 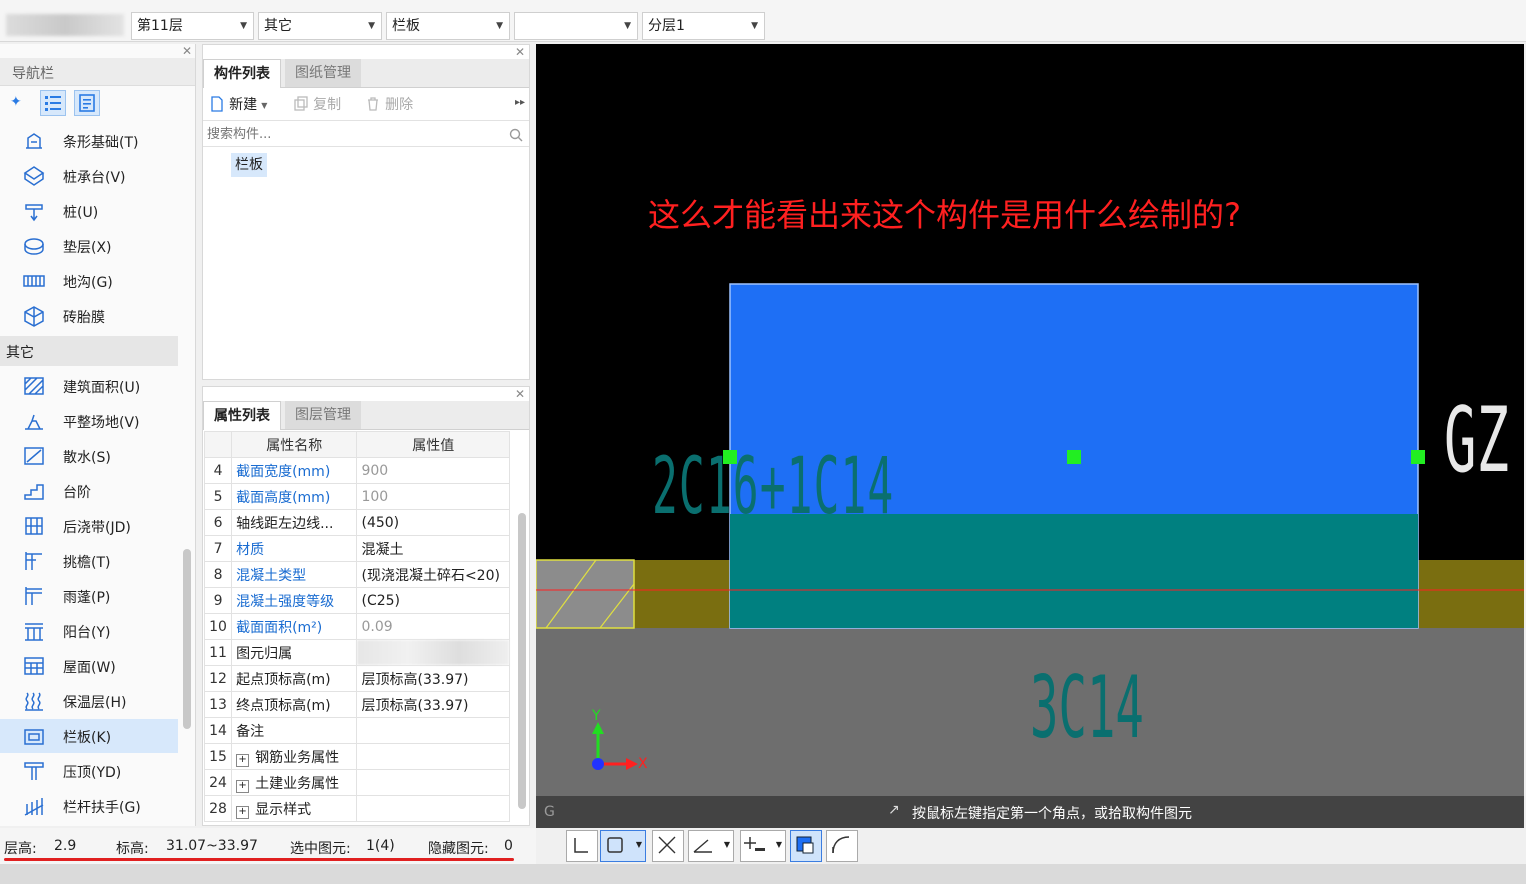 What do you see at coordinates (702, 846) in the screenshot?
I see `angle-icon` at bounding box center [702, 846].